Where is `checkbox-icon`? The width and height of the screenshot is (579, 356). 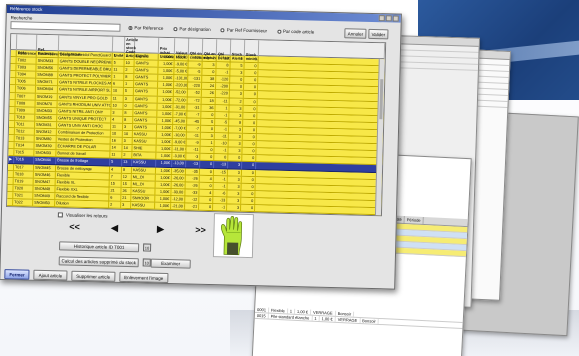 checkbox-icon is located at coordinates (60, 215).